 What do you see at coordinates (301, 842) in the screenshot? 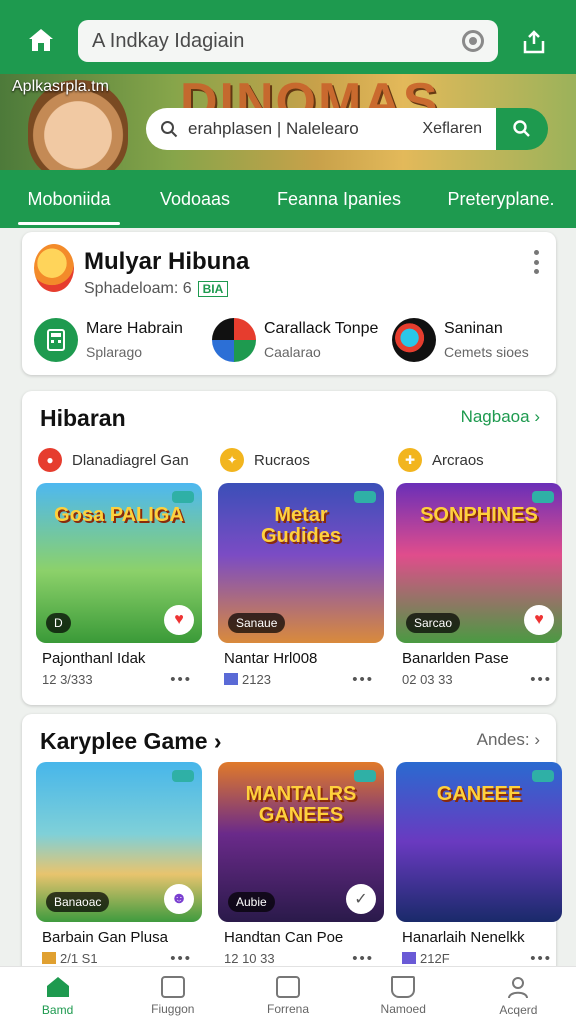
I see `game-thumbnail: MANTALRS GANEES Aubie ✓` at bounding box center [301, 842].